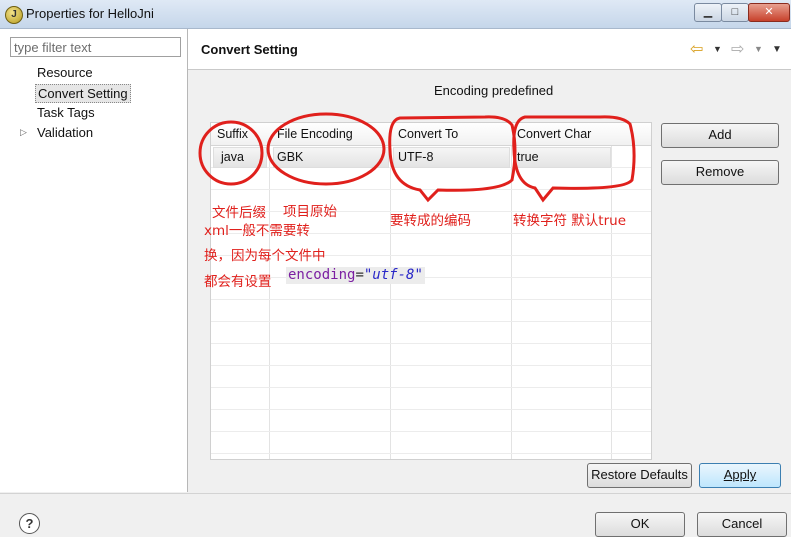 The height and width of the screenshot is (537, 791). Describe the element at coordinates (310, 212) in the screenshot. I see `note-original: 项目原始` at that location.